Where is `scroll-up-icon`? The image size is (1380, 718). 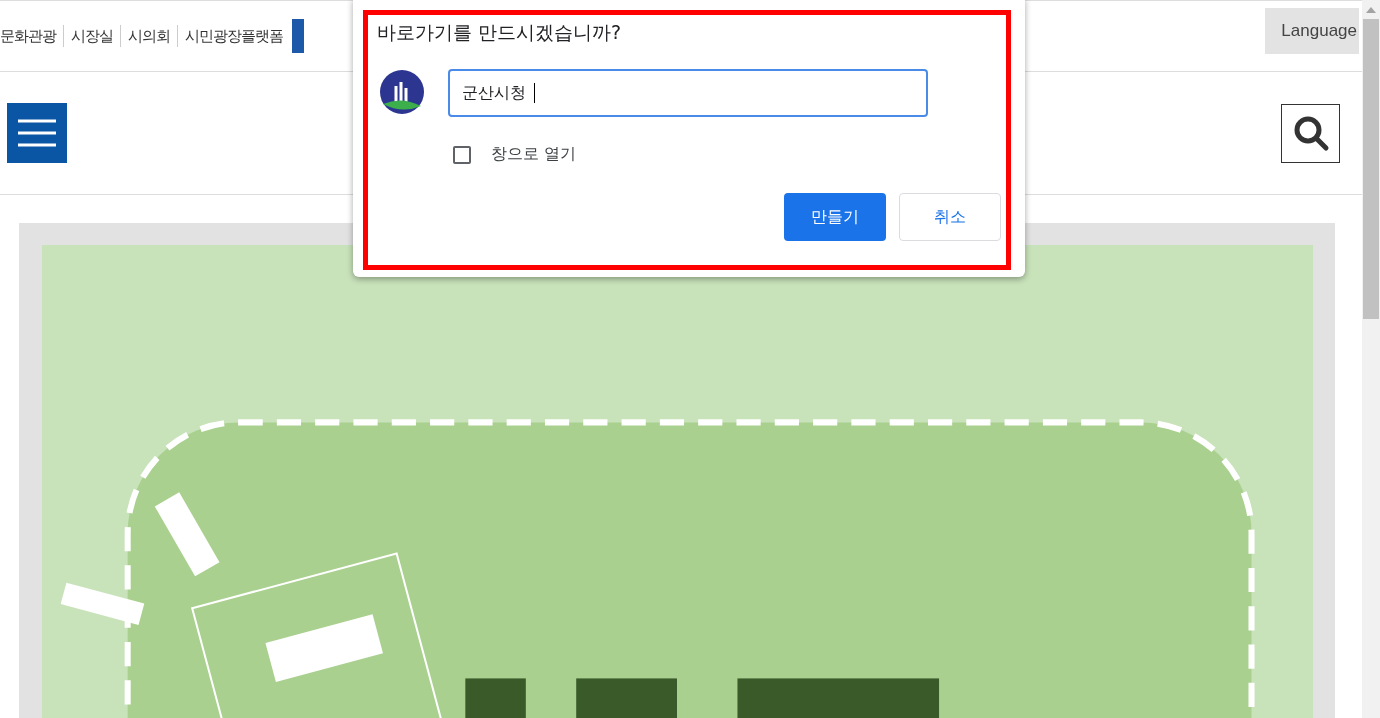 scroll-up-icon is located at coordinates (1371, 9).